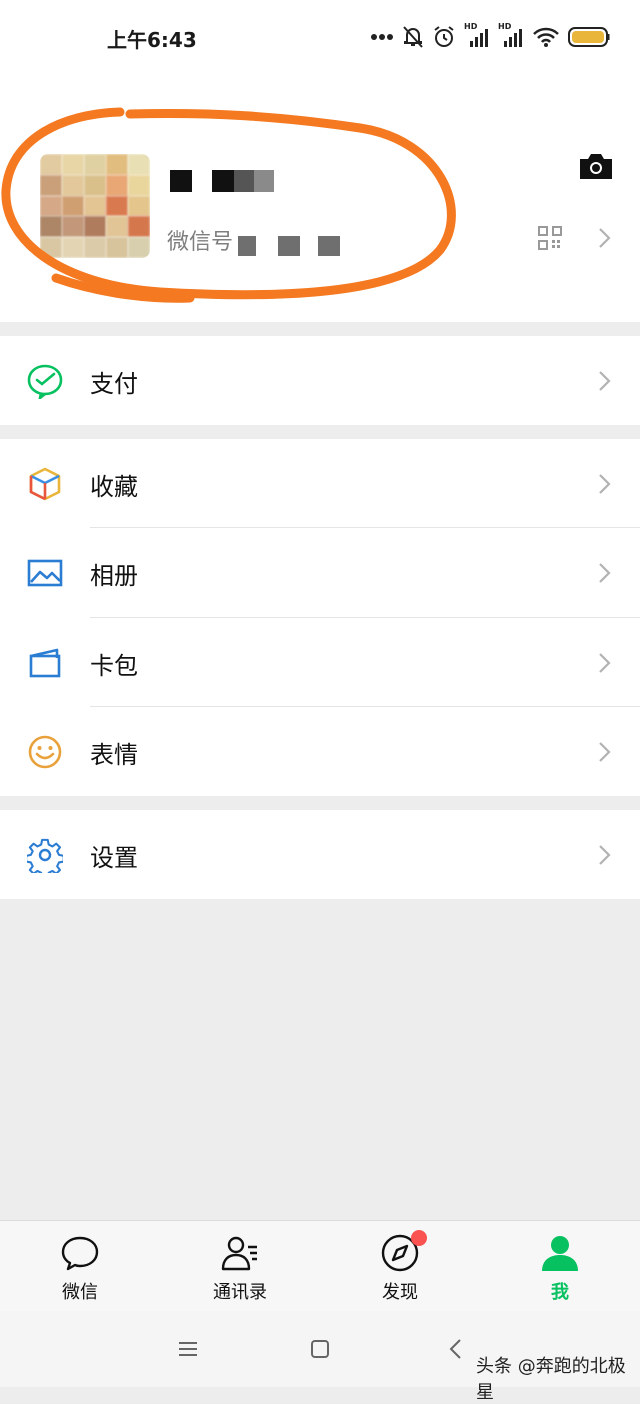 This screenshot has width=640, height=1404. What do you see at coordinates (400, 1266) in the screenshot?
I see `tab-discover: 发现` at bounding box center [400, 1266].